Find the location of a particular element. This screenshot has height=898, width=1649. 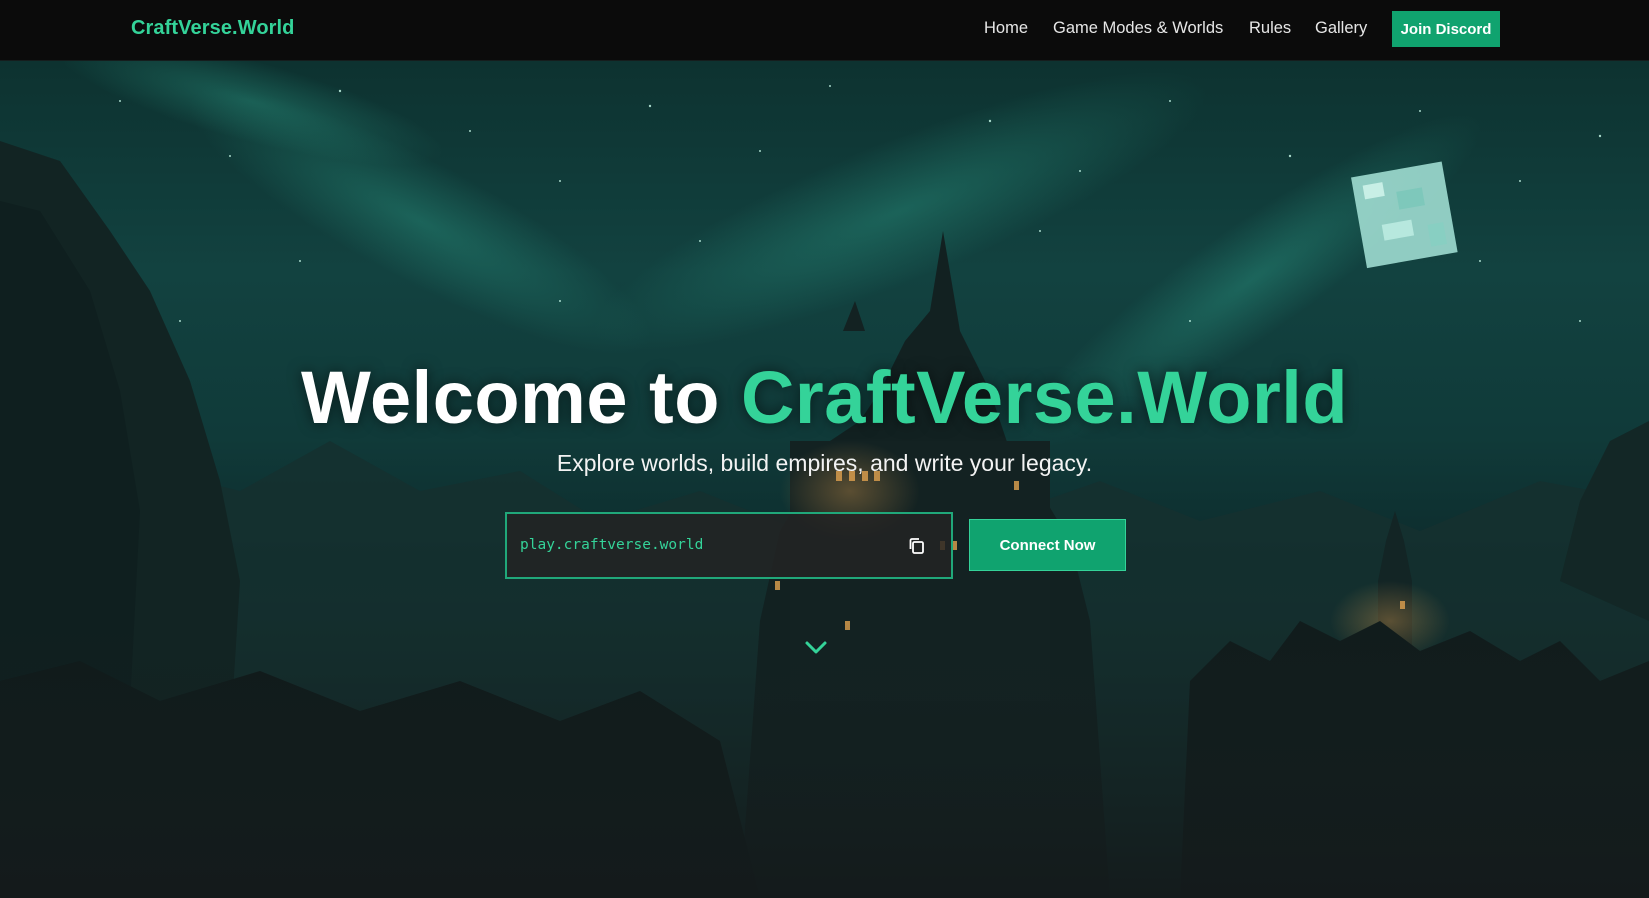

chevron-down-icon is located at coordinates (816, 648).